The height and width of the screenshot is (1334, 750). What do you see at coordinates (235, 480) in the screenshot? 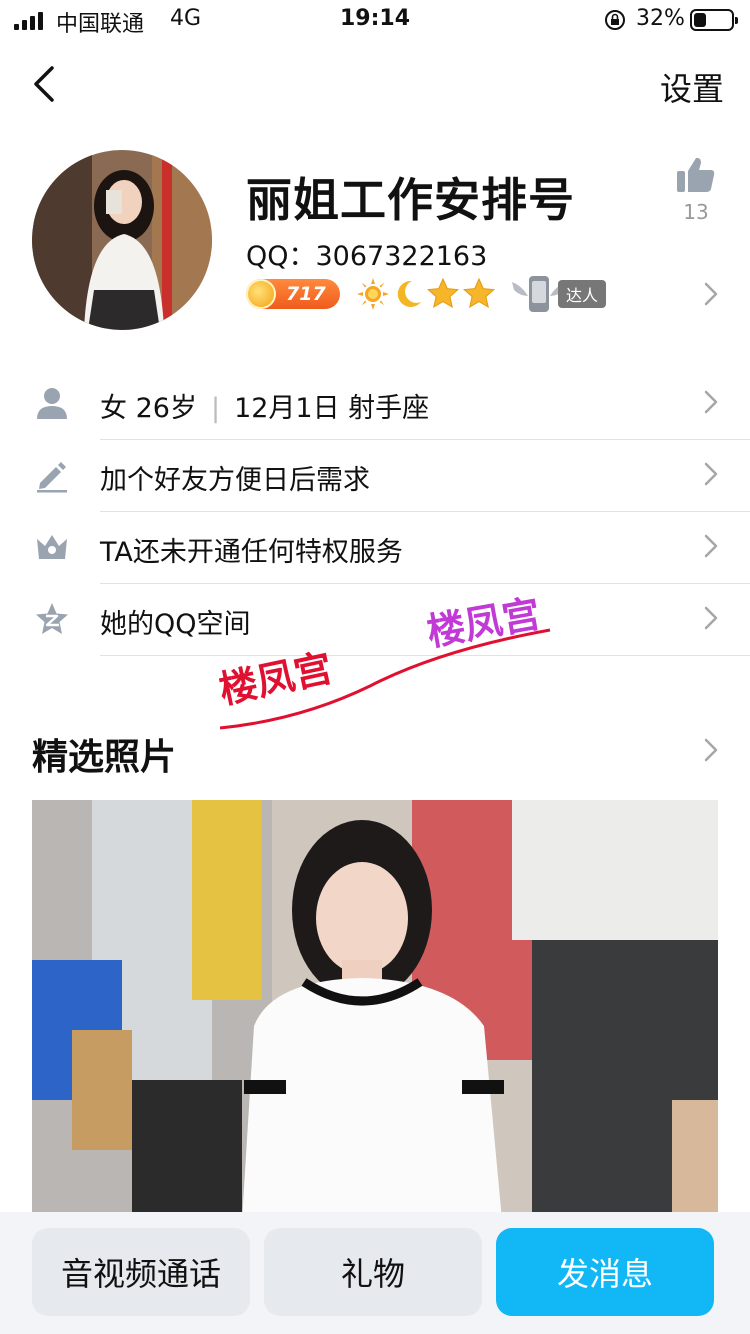
I see `signature-text: 加个好友方便日后需求` at bounding box center [235, 480].